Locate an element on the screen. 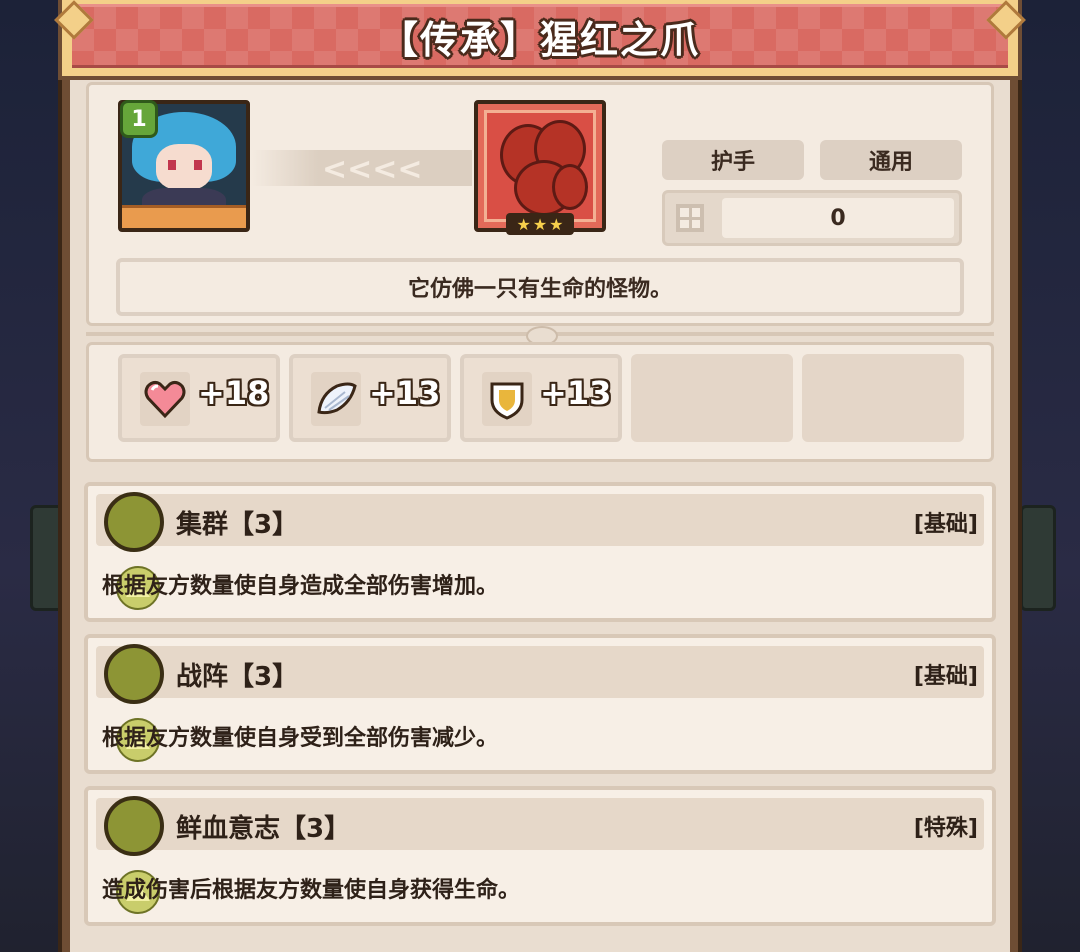  item-title: 【传承】猩红之爪 is located at coordinates (539, 39).